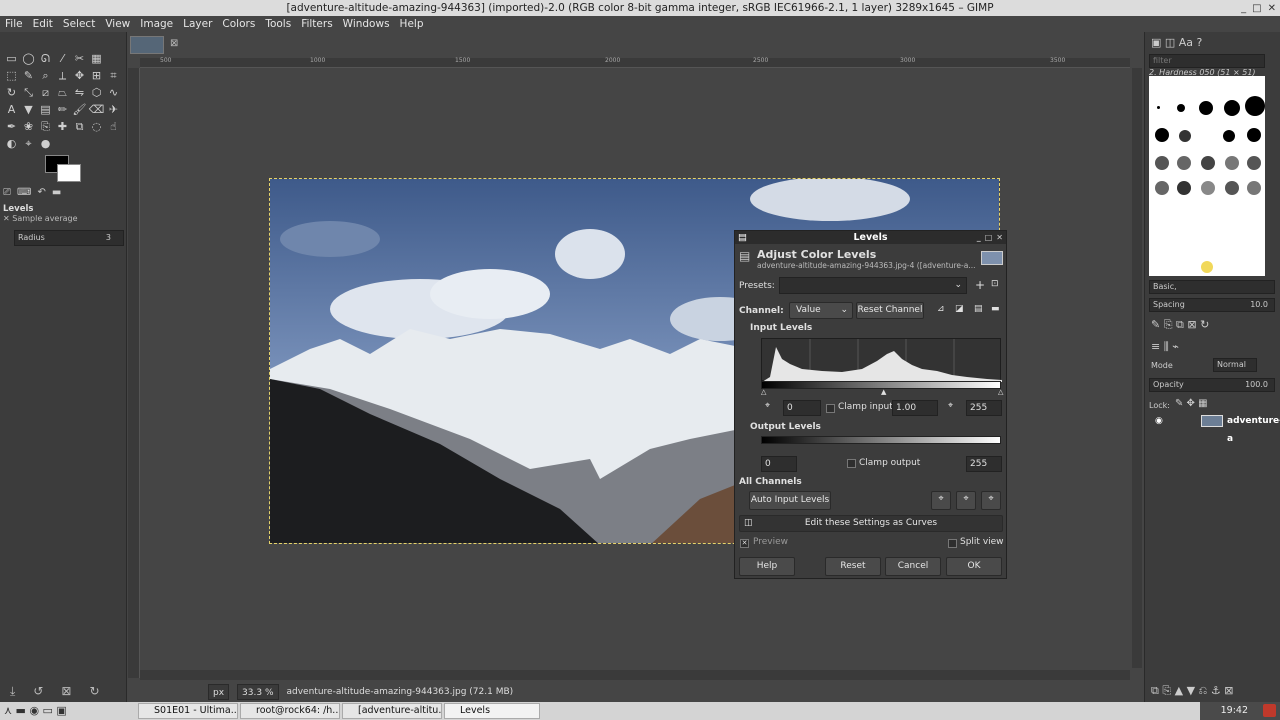 The image size is (1280, 720). What do you see at coordinates (1212, 287) in the screenshot?
I see `brush-set-select: Basic,` at bounding box center [1212, 287].